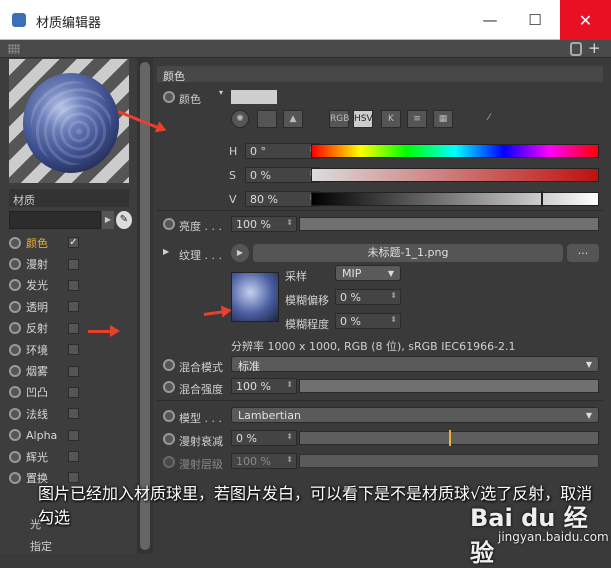 Image resolution: width=611 pixels, height=568 pixels. What do you see at coordinates (166, 251) in the screenshot?
I see `collapse-icon: ▶` at bounding box center [166, 251].